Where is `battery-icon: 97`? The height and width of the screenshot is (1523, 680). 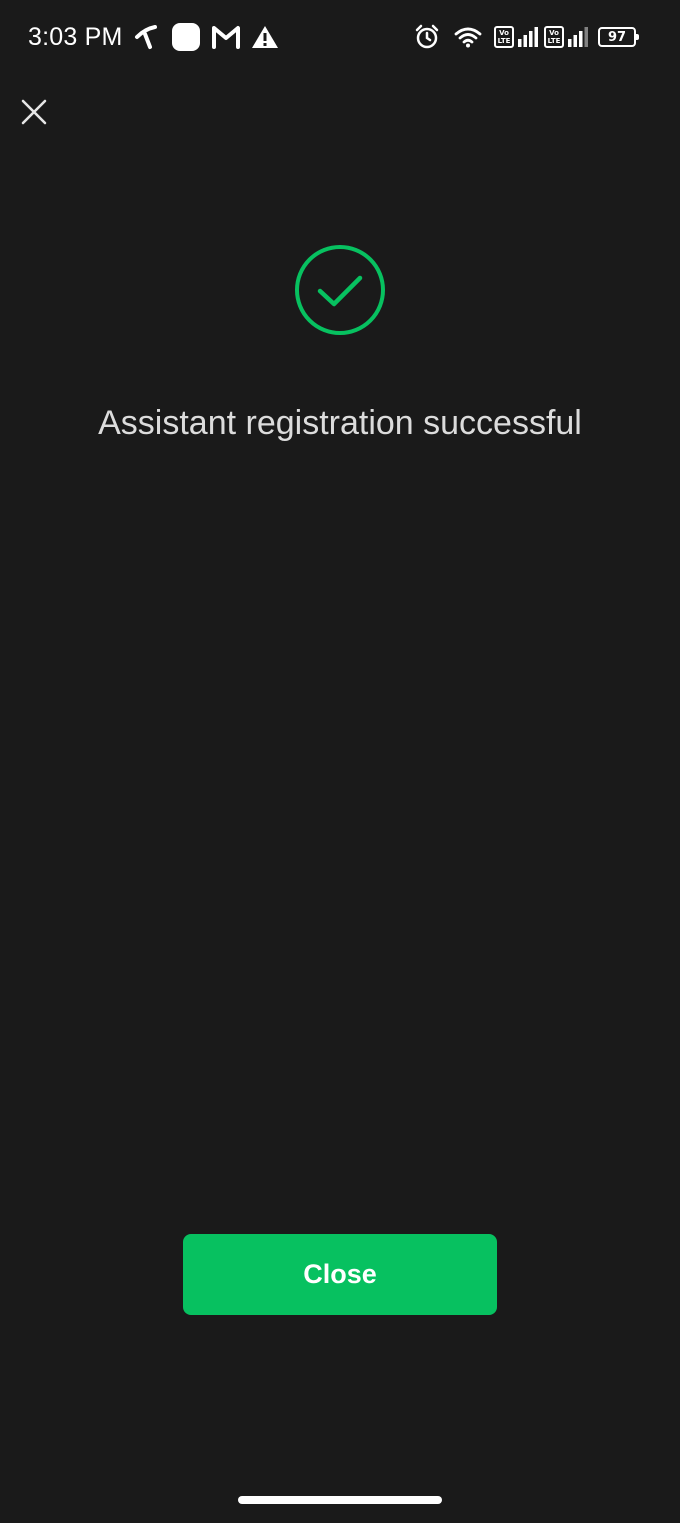
battery-icon: 97 is located at coordinates (618, 37).